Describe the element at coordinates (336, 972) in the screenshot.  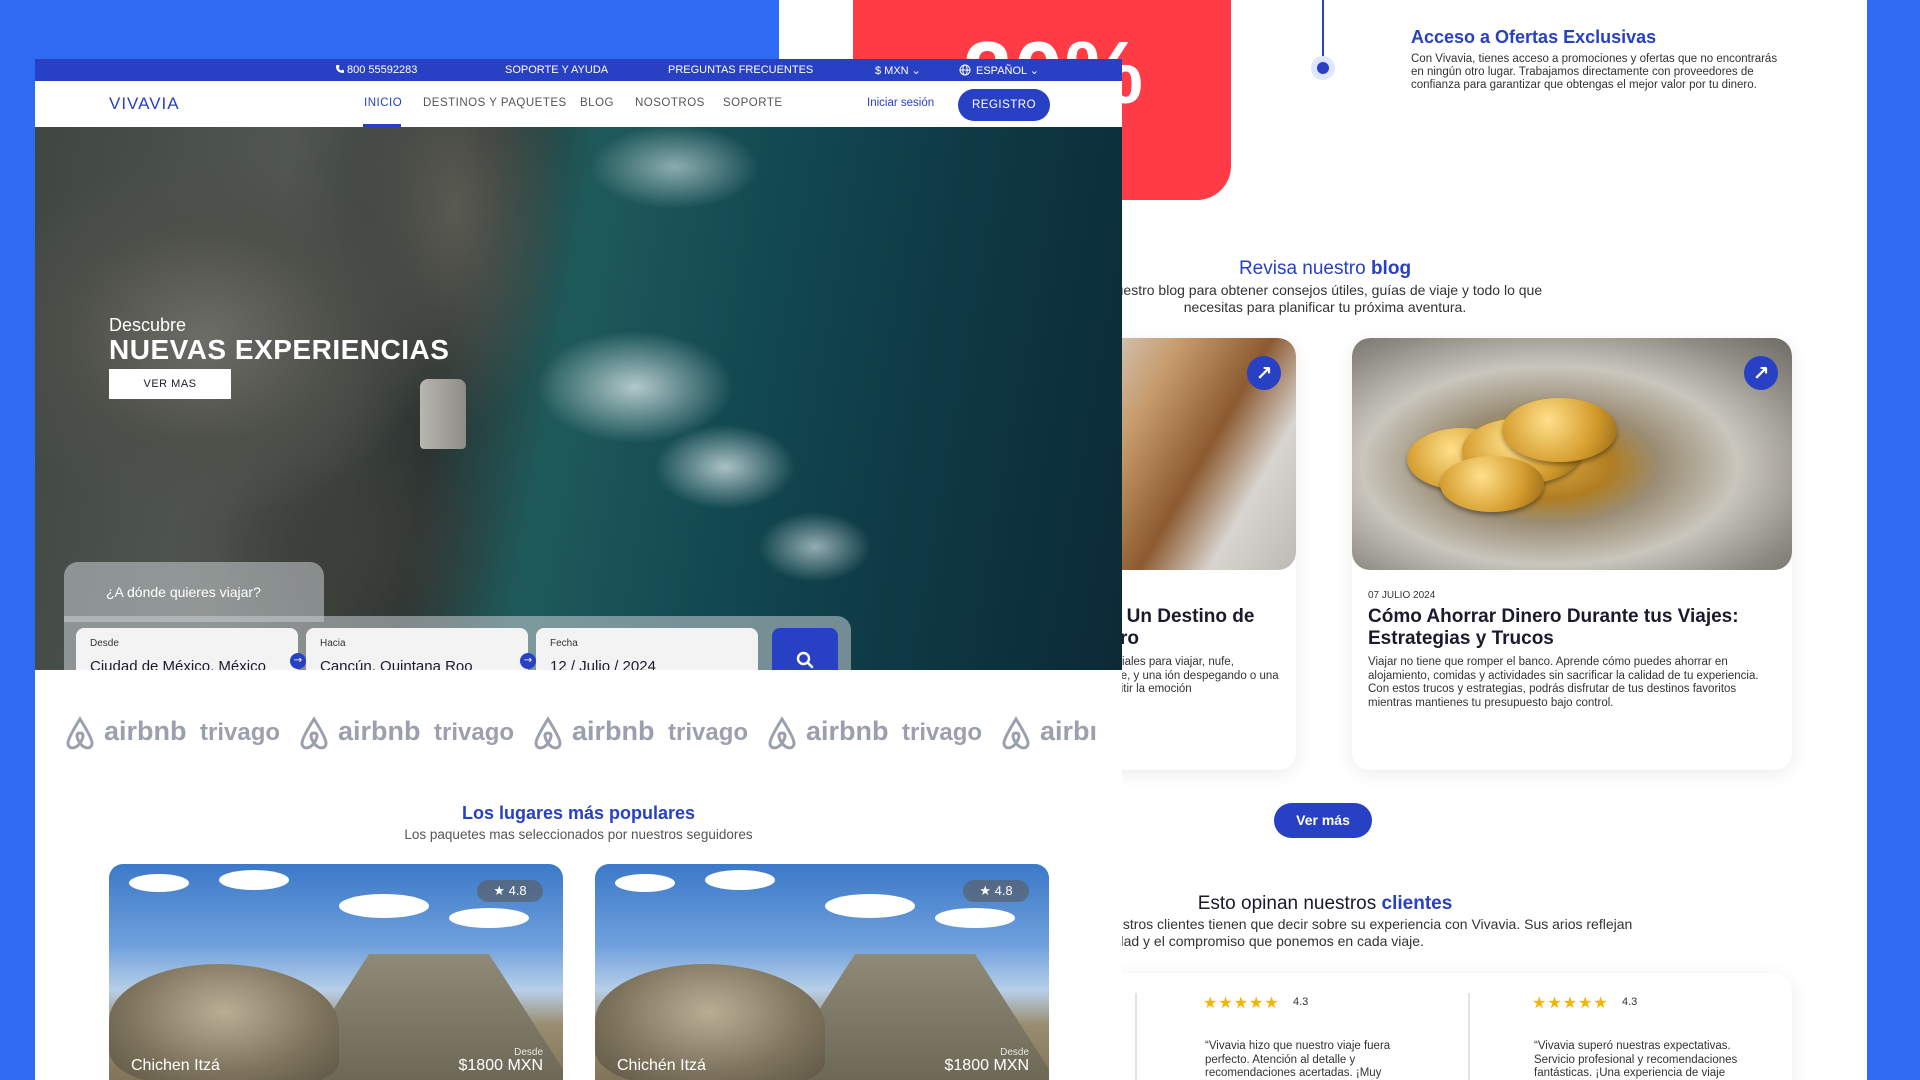
I see `place-card: ★ 4.8 Chichen Itzá Desde $1800 MXN` at that location.